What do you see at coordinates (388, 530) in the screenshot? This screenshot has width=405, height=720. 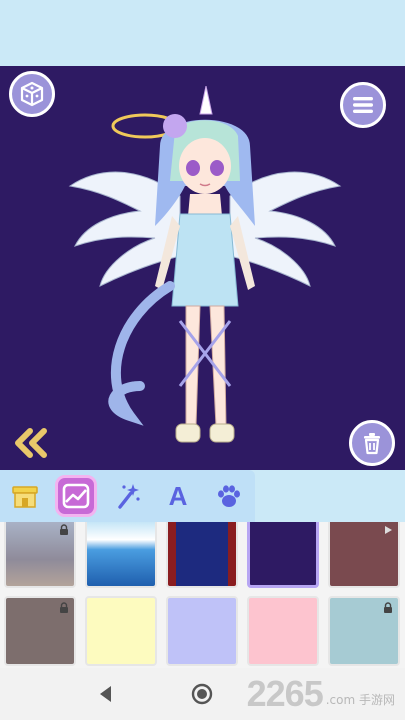 I see `play-icon` at bounding box center [388, 530].